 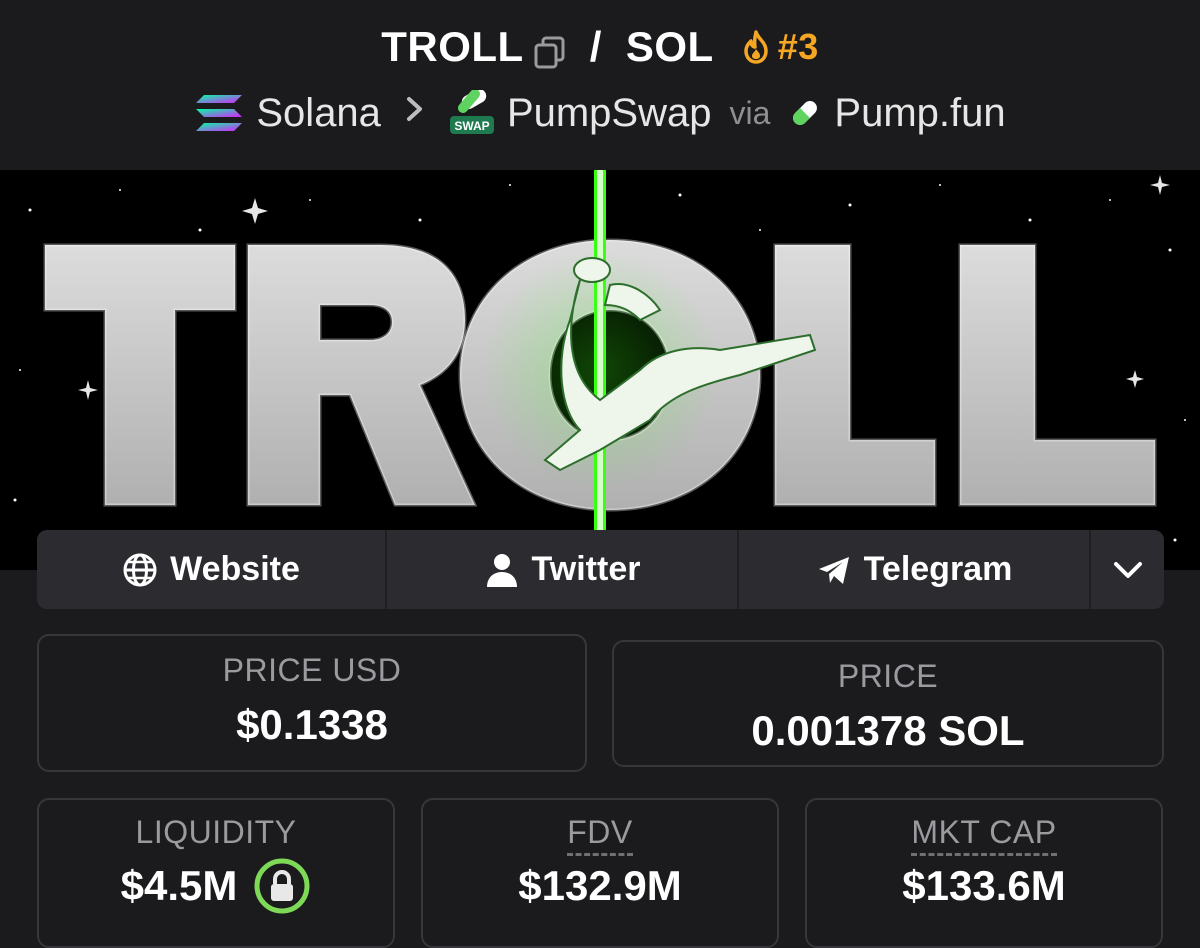 What do you see at coordinates (235, 569) in the screenshot?
I see `website-label: Website` at bounding box center [235, 569].